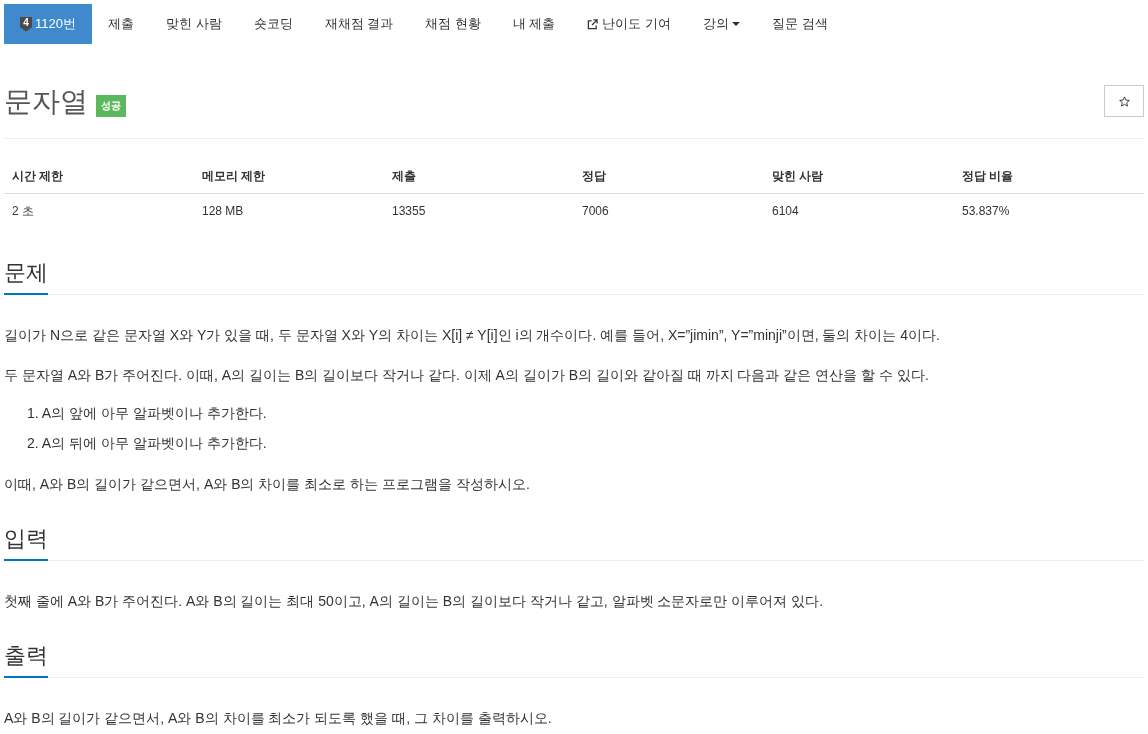 This screenshot has width=1148, height=734. What do you see at coordinates (99, 176) in the screenshot?
I see `table-header: 시간 제한` at bounding box center [99, 176].